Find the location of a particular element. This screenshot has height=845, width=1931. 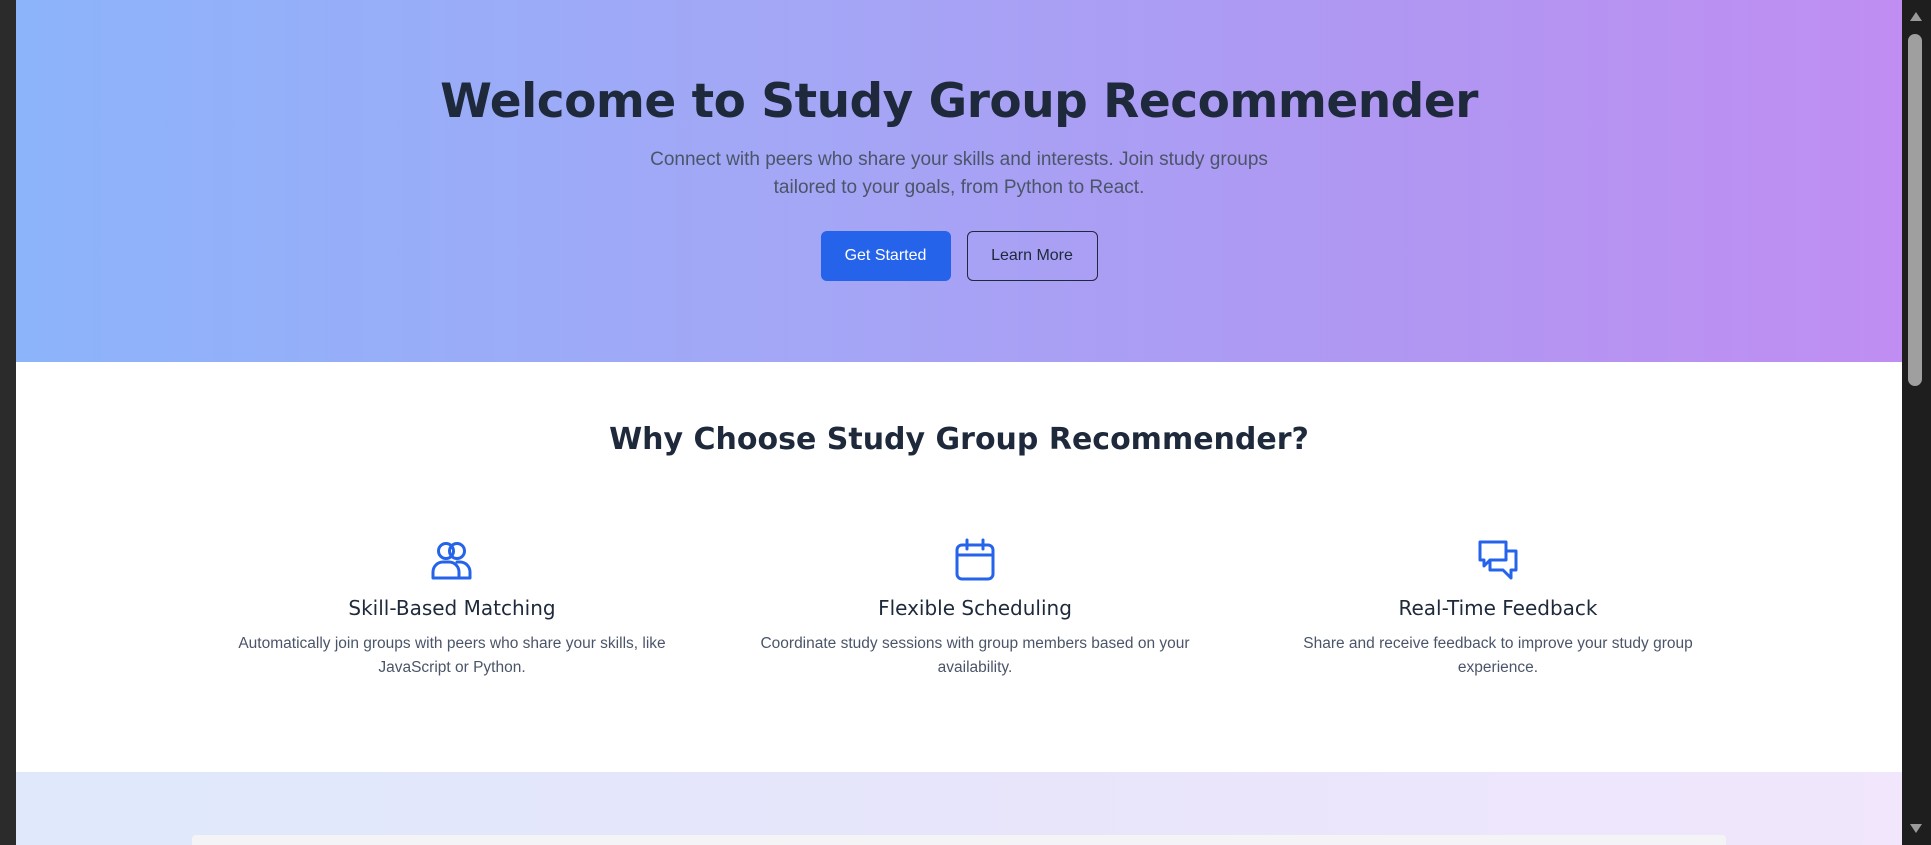

get-started-button: Get Started is located at coordinates (885, 256).